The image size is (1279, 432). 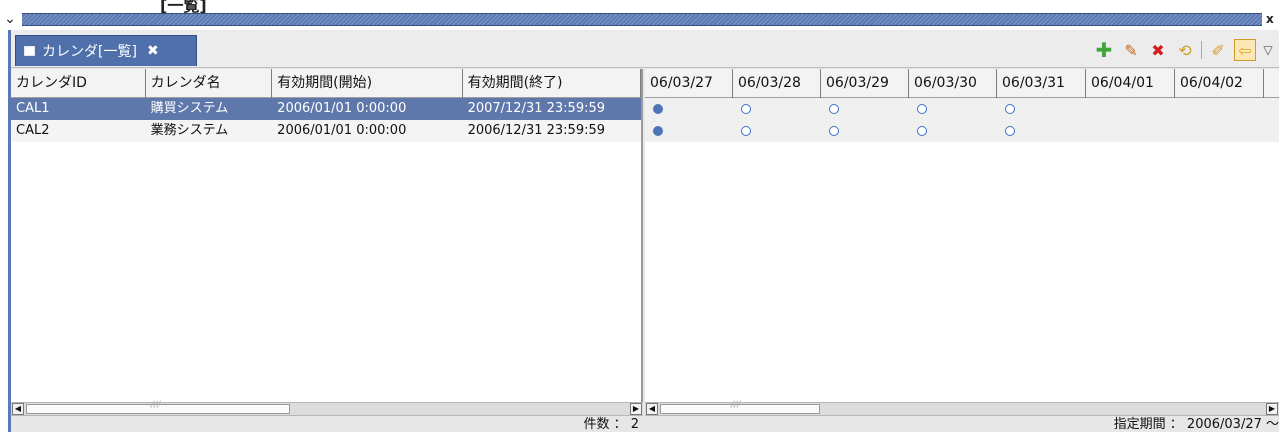 I want to click on schedule-horizontal-scrollbar: ◀ /// ▶, so click(x=962, y=408).